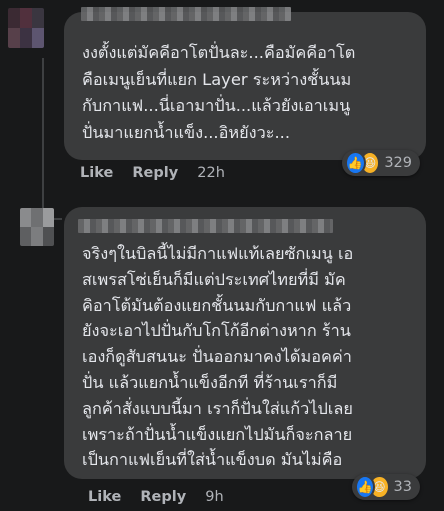  What do you see at coordinates (381, 163) in the screenshot?
I see `reaction-summary: 👍 😆 329` at bounding box center [381, 163].